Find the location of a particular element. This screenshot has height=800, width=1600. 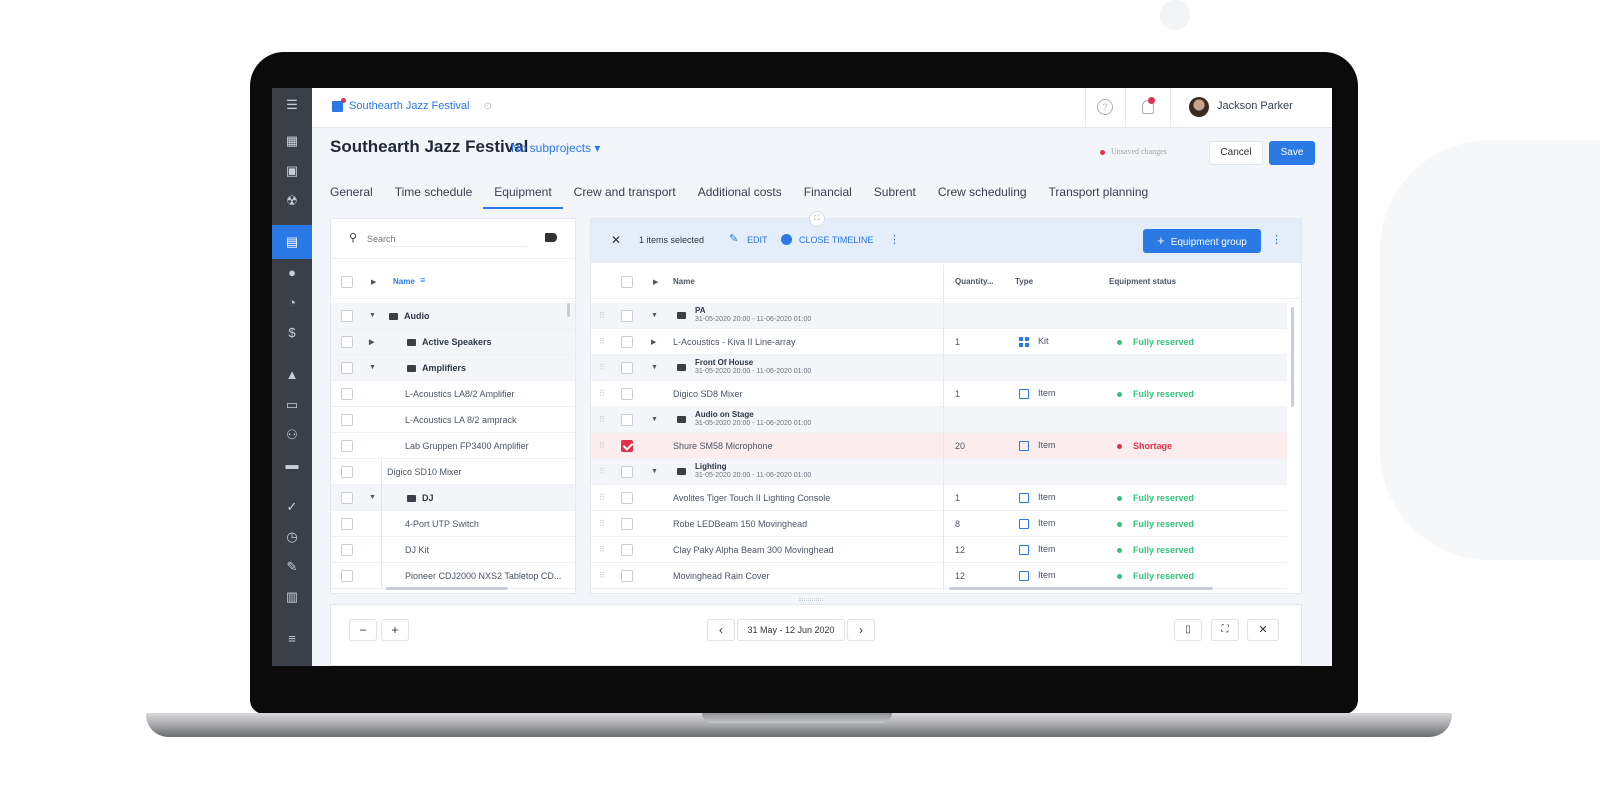

id-card-icon: ▭ is located at coordinates (292, 405).